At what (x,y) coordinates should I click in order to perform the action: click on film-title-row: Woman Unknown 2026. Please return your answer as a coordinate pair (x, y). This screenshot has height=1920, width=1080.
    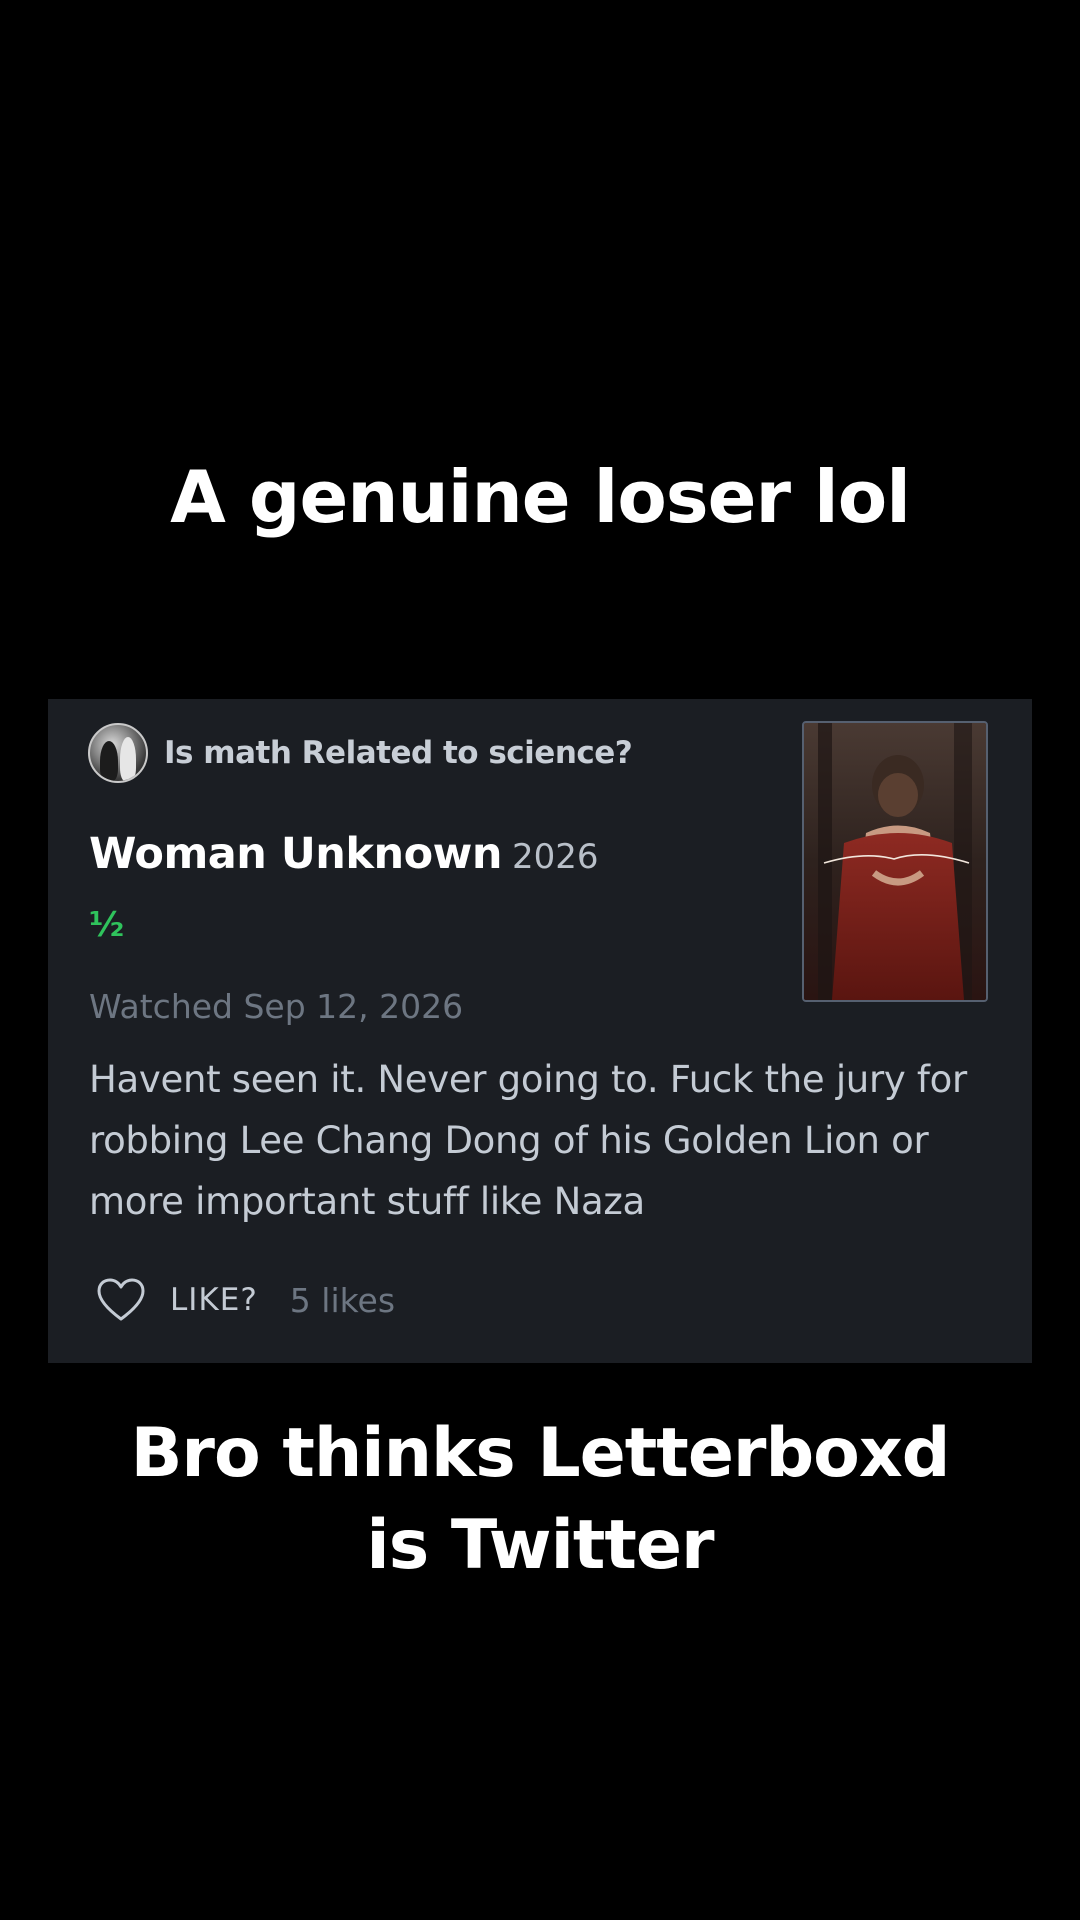
    Looking at the image, I should click on (344, 854).